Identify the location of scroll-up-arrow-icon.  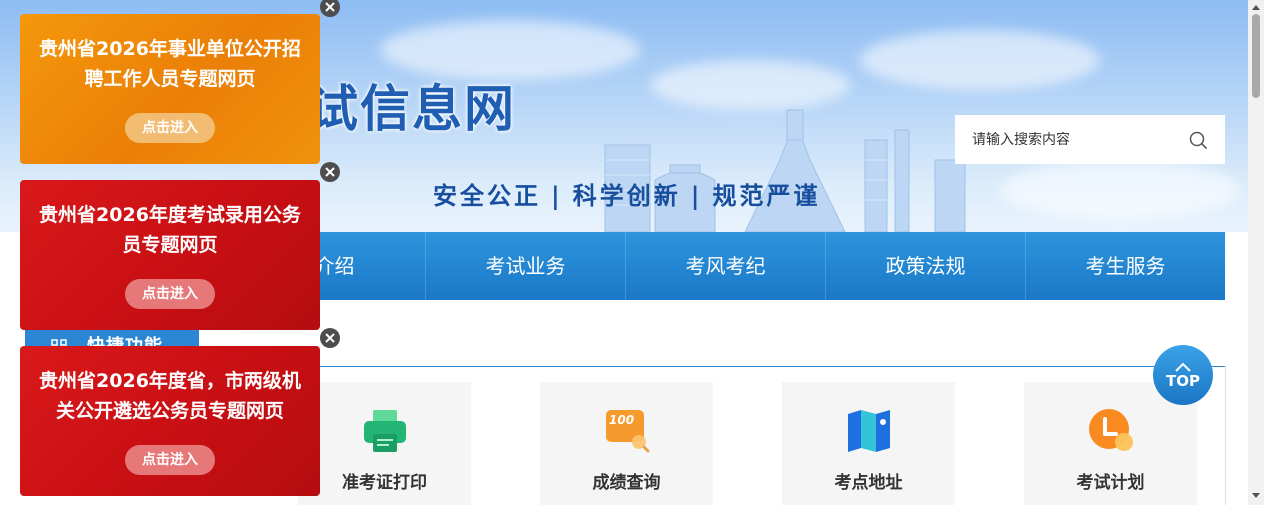
(1256, 7).